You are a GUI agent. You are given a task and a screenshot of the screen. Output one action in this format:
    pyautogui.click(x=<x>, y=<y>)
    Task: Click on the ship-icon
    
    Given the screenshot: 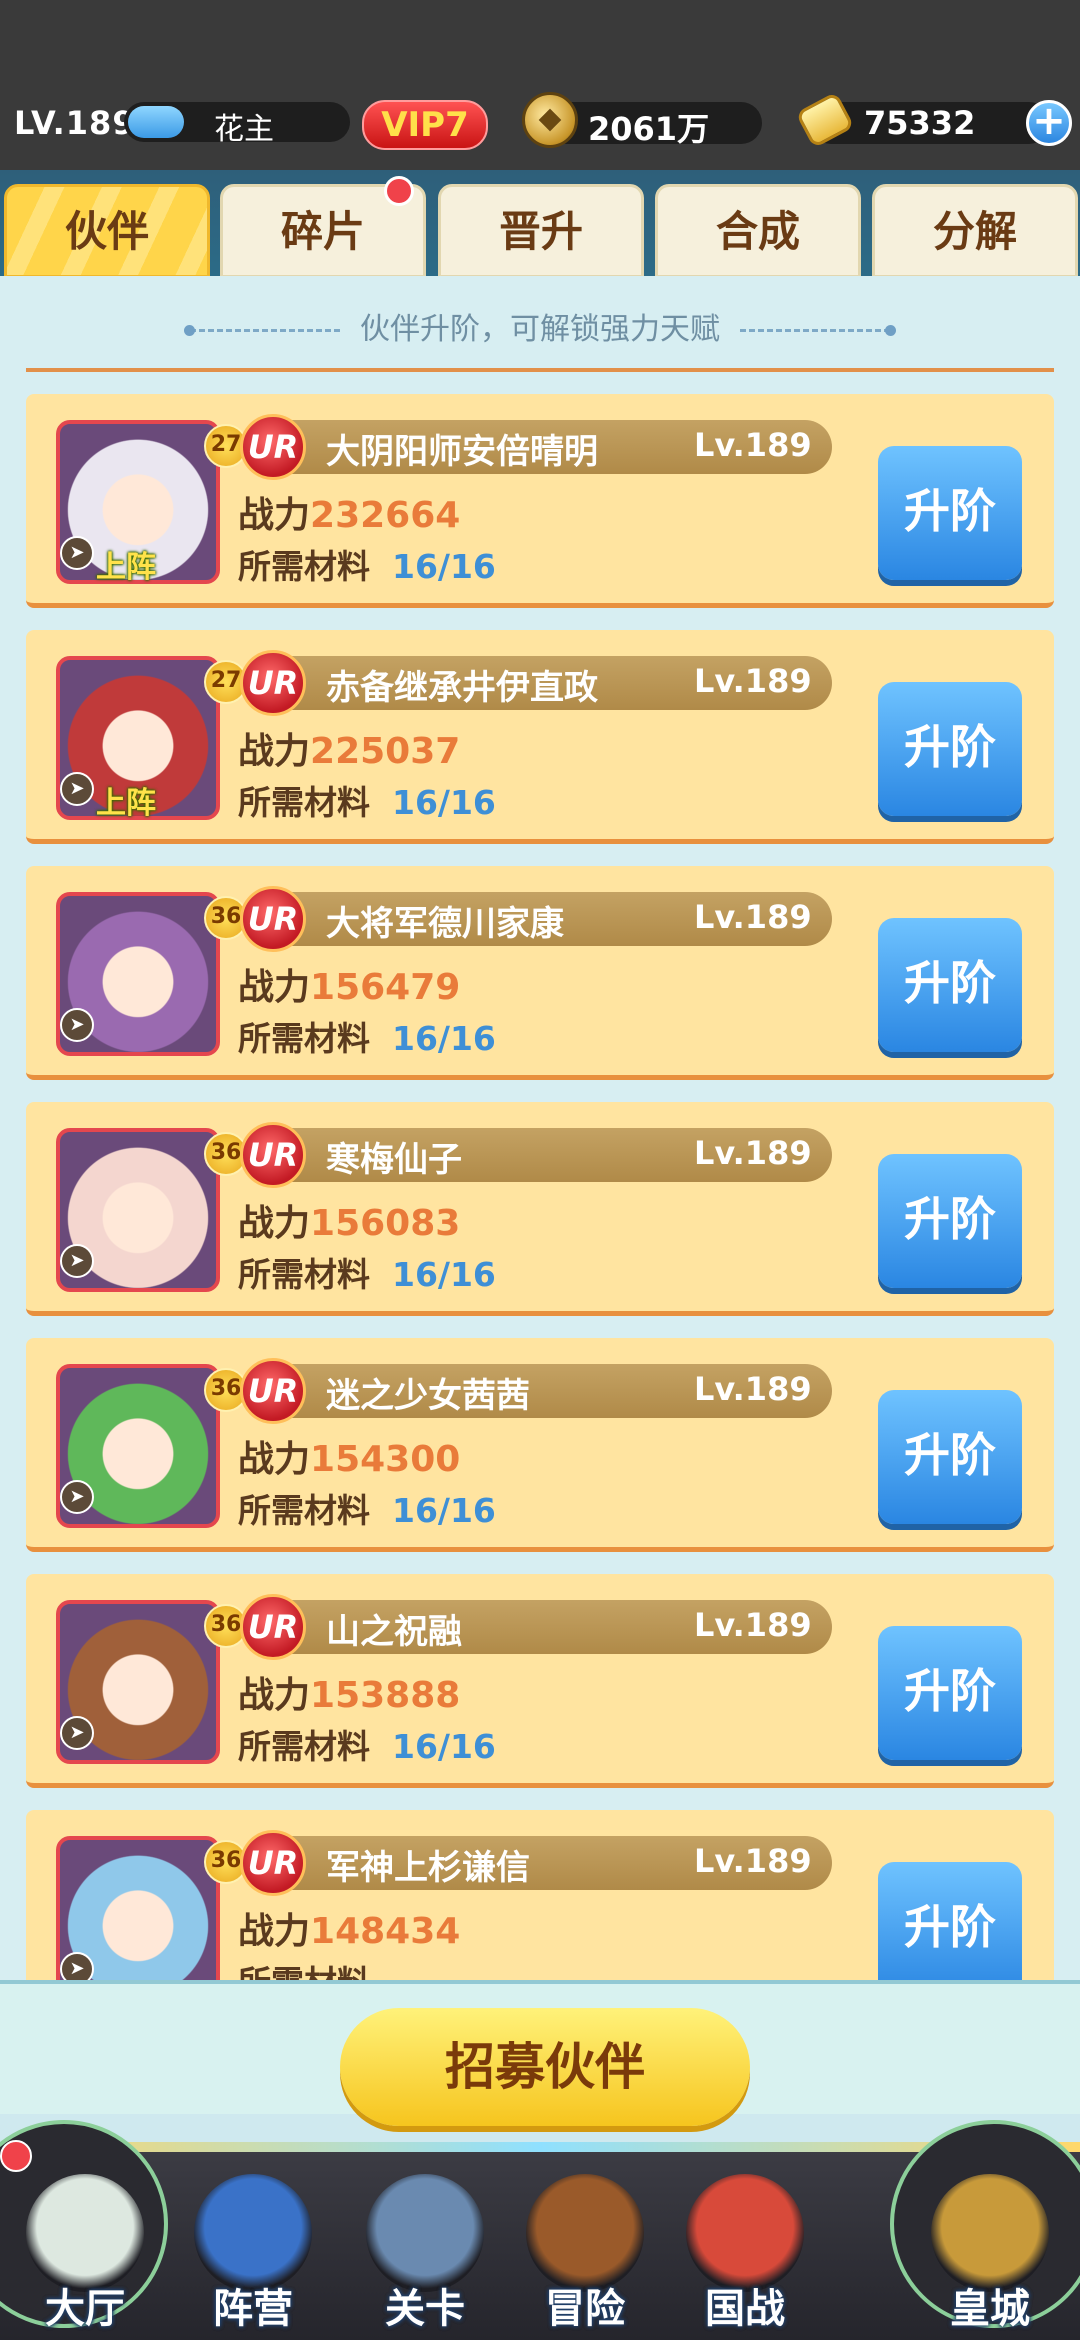 What is the action you would take?
    pyautogui.click(x=585, y=2233)
    